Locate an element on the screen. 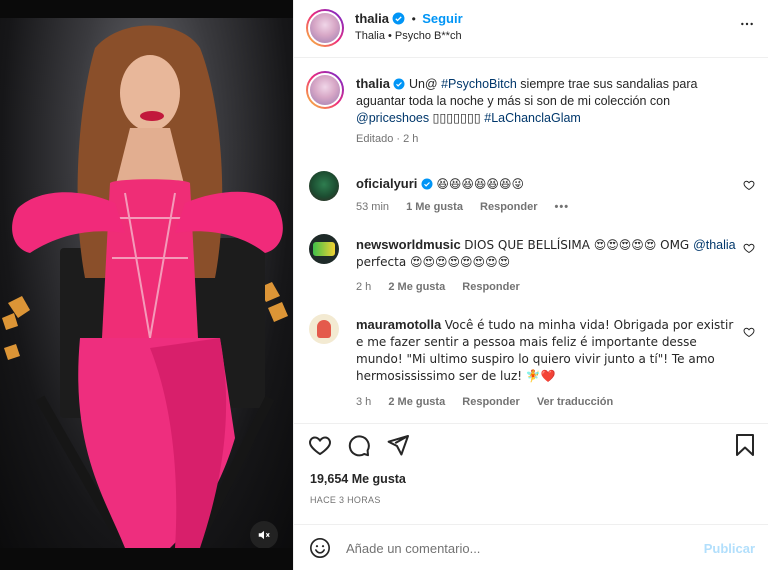  comment-author: mauramotolla is located at coordinates (398, 324).